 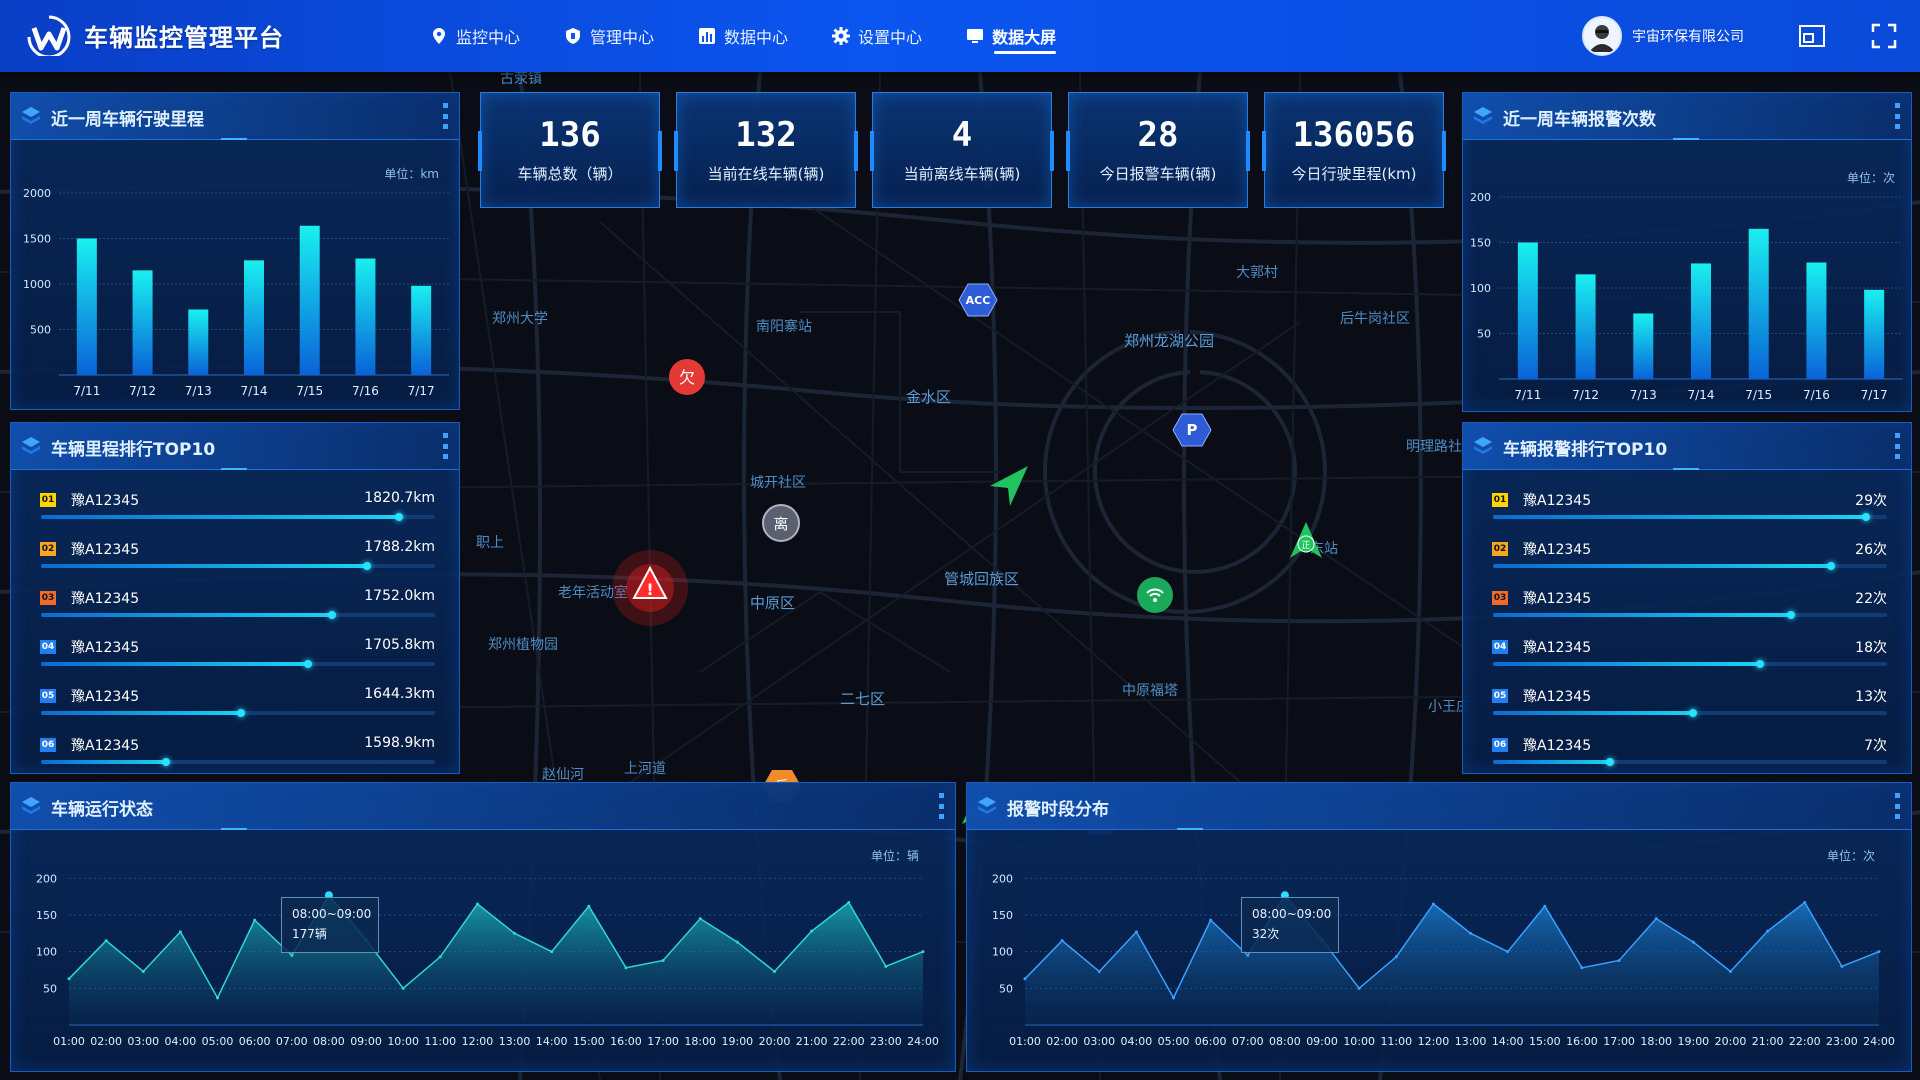 I want to click on rank-row: 04 豫A12345 1705.8km, so click(x=233, y=656).